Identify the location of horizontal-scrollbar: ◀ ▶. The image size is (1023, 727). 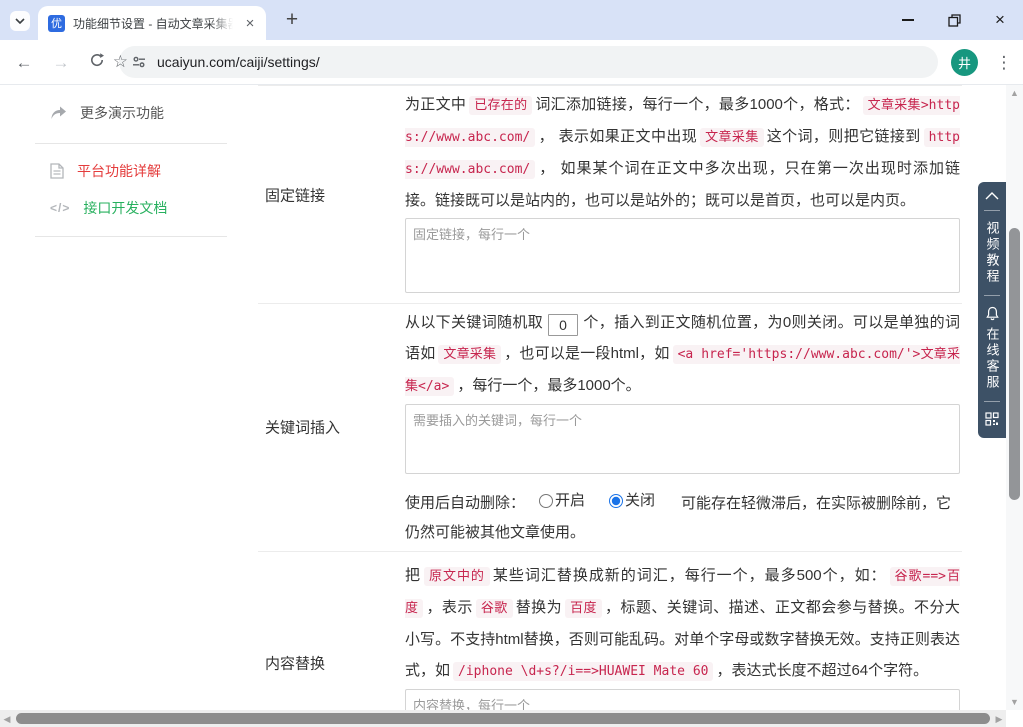
(503, 718).